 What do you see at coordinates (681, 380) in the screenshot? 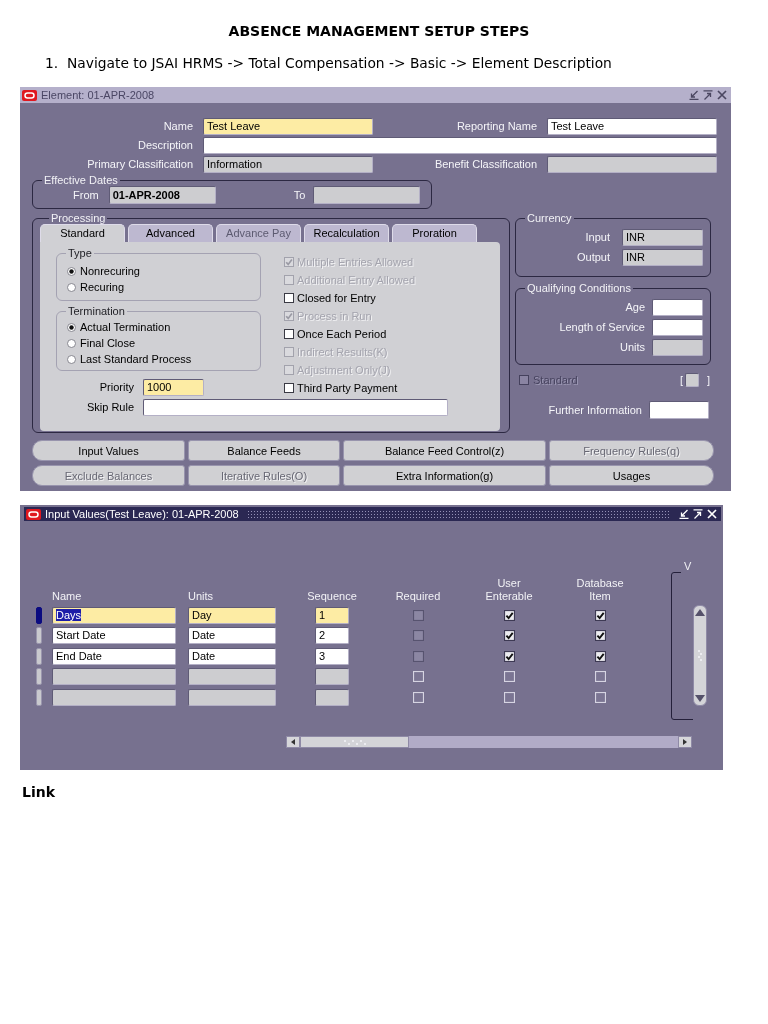
I see `bracket-text: [` at bounding box center [681, 380].